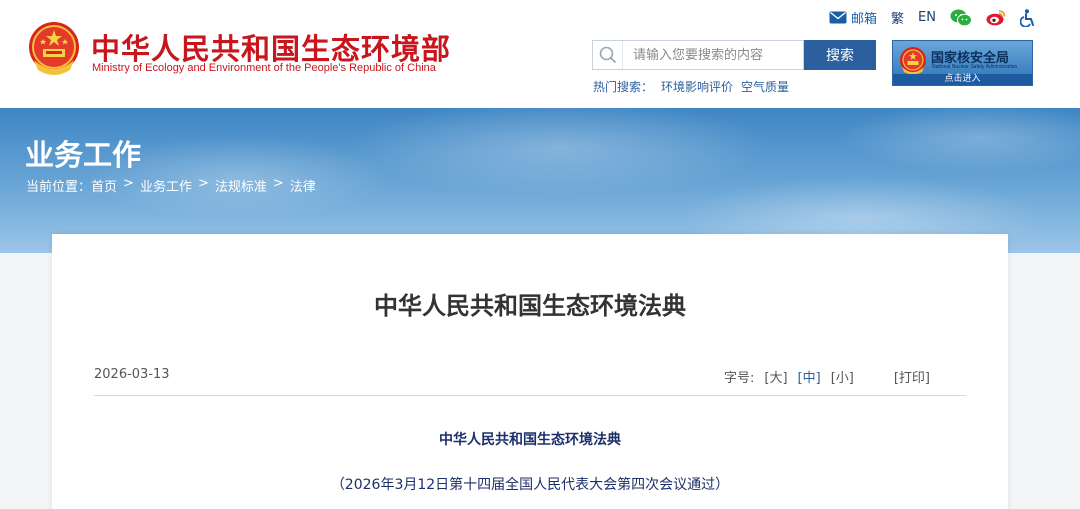 The image size is (1080, 509). I want to click on search-button: 搜索, so click(840, 55).